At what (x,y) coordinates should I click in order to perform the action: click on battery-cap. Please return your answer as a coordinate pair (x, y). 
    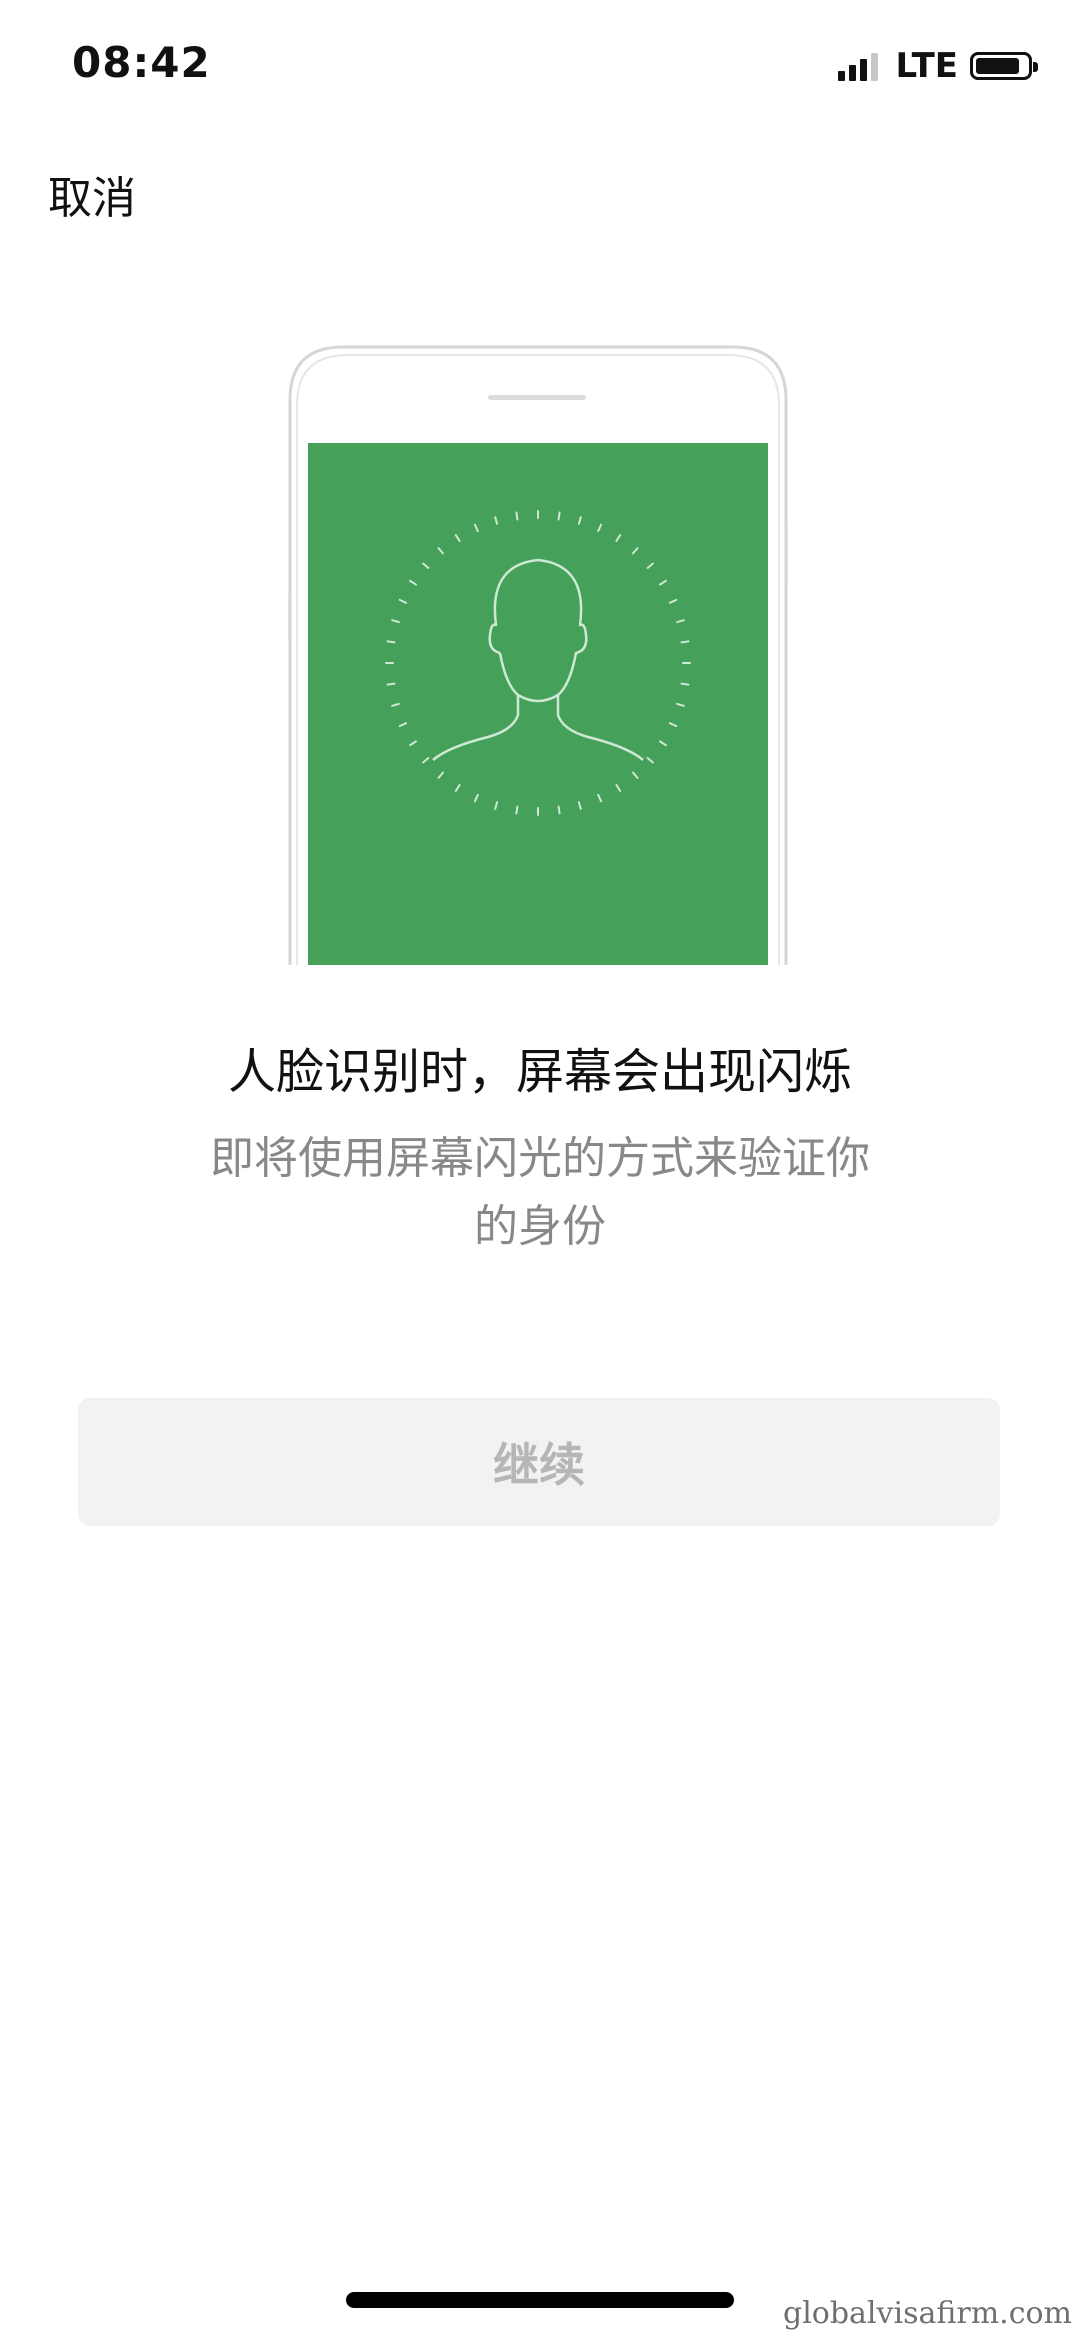
    Looking at the image, I should click on (1035, 67).